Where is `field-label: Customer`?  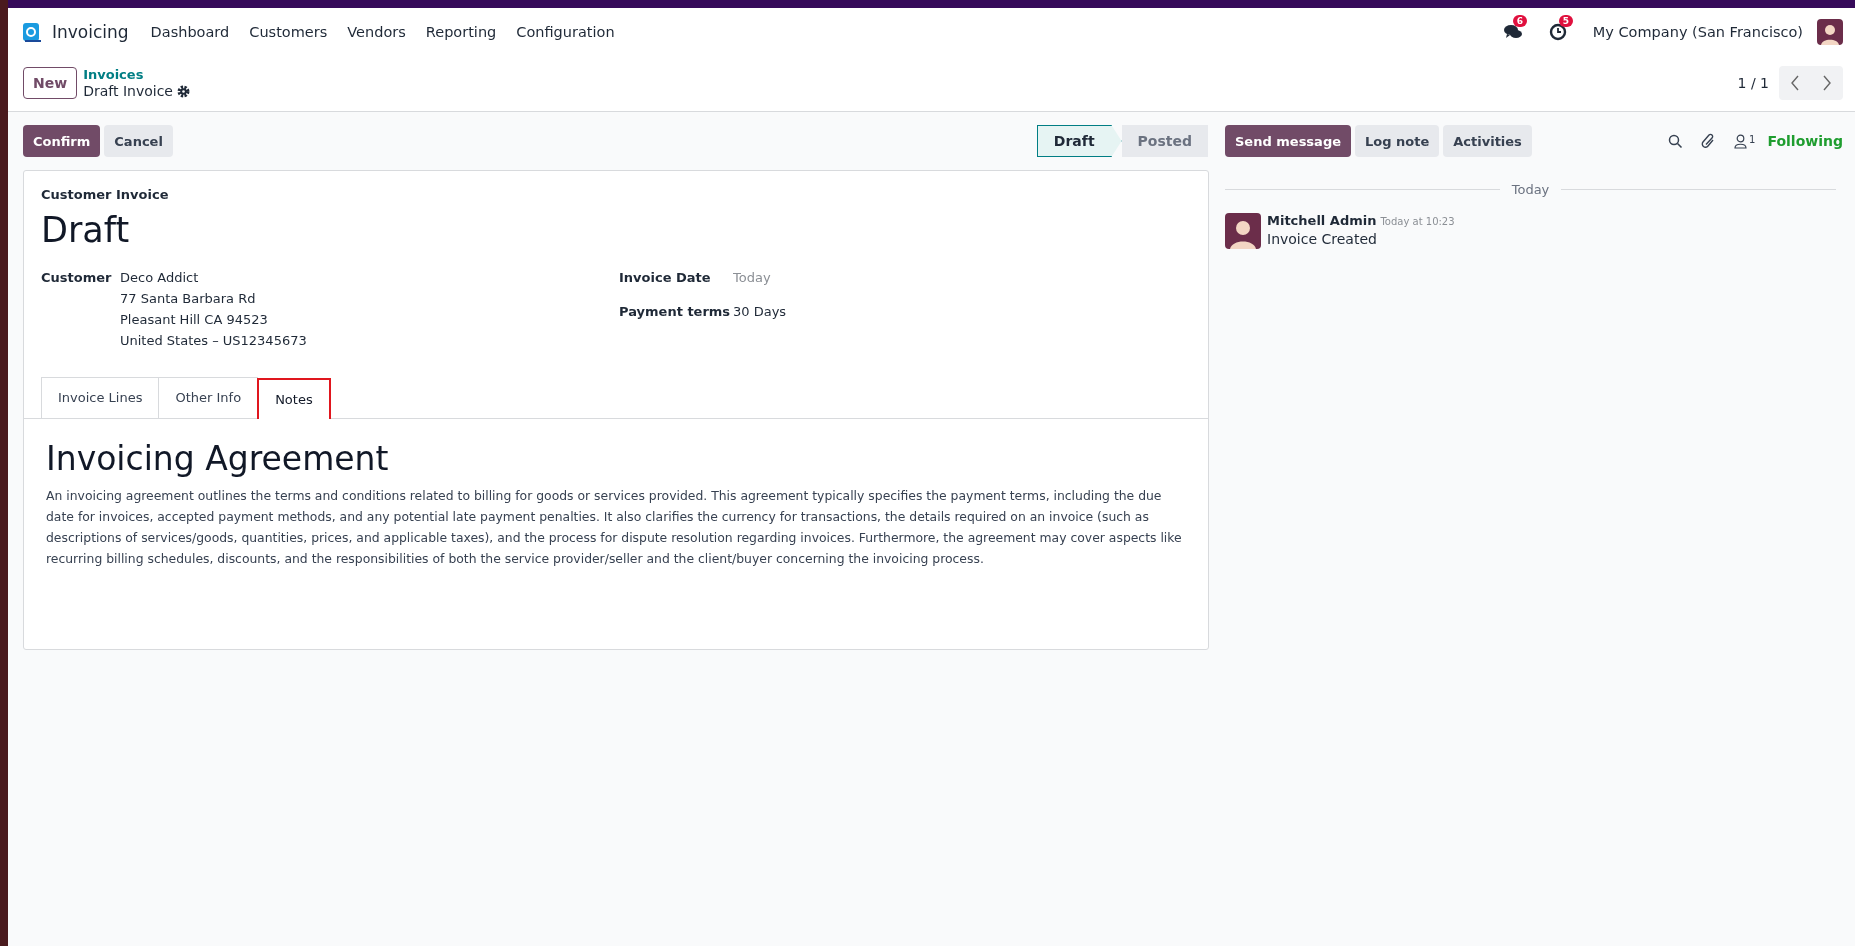
field-label: Customer is located at coordinates (77, 278).